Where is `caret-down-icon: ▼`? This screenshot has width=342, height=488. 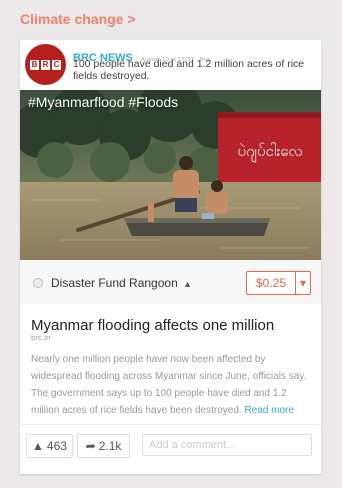 caret-down-icon: ▼ is located at coordinates (302, 283).